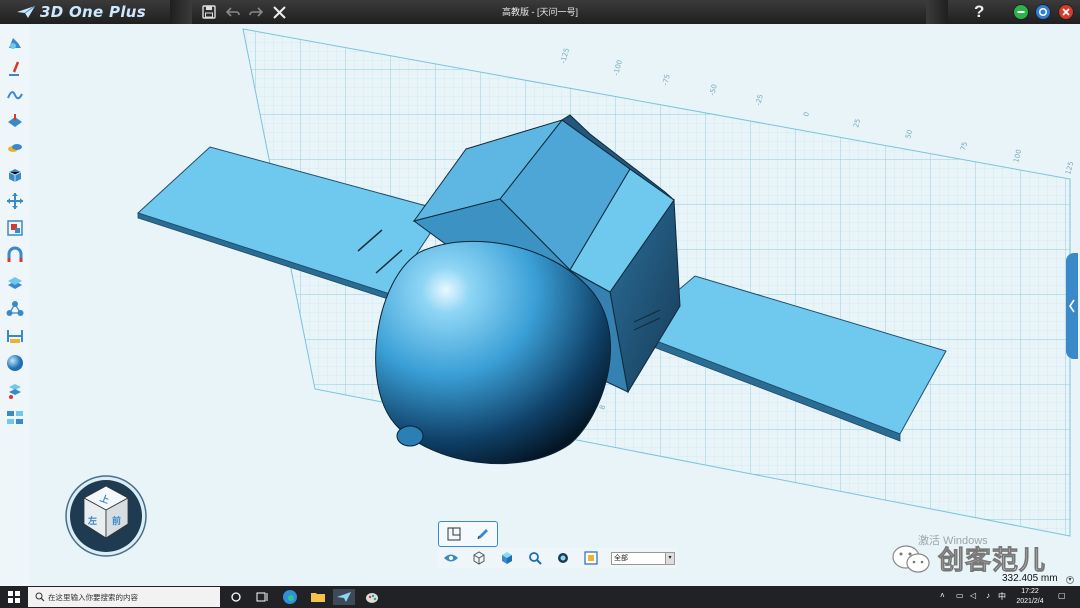 The image size is (1080, 608). I want to click on assembly-icon, so click(15, 309).